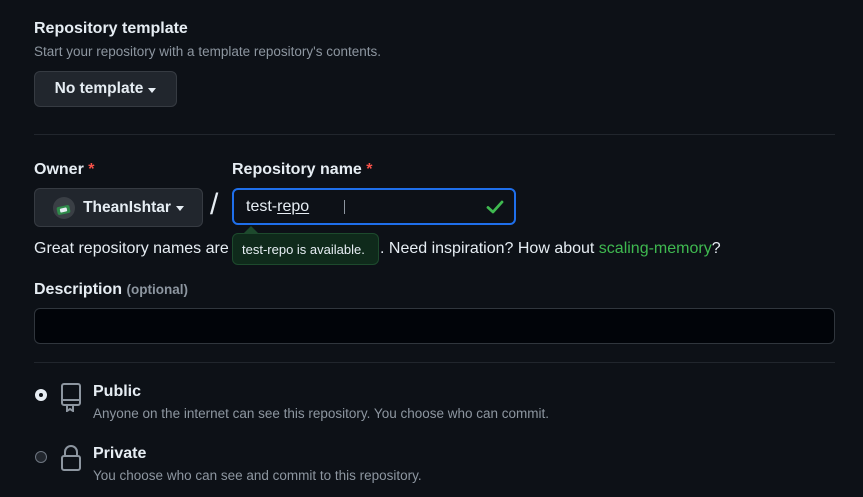 This screenshot has width=863, height=497. I want to click on owner-required-mark: *, so click(91, 169).